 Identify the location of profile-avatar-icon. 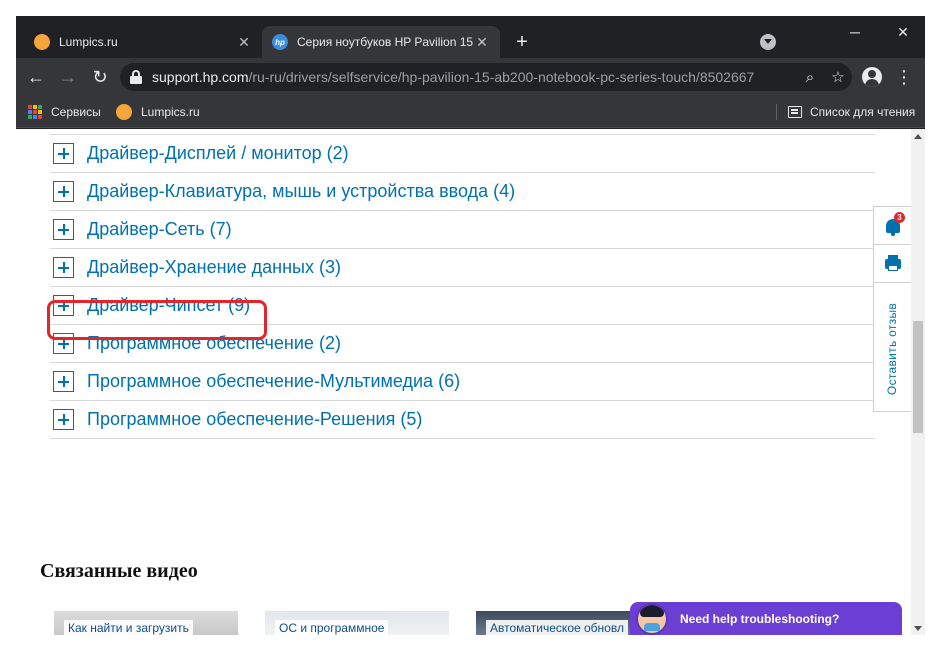
(872, 77).